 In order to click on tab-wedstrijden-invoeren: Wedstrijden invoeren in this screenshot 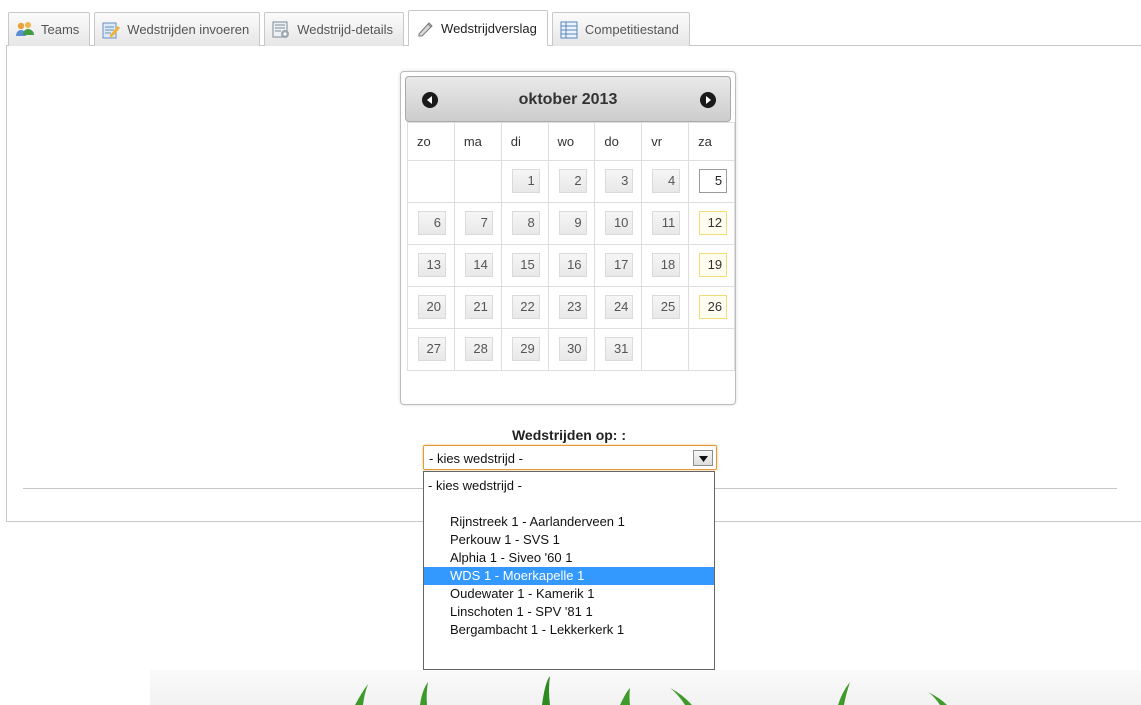, I will do `click(177, 29)`.